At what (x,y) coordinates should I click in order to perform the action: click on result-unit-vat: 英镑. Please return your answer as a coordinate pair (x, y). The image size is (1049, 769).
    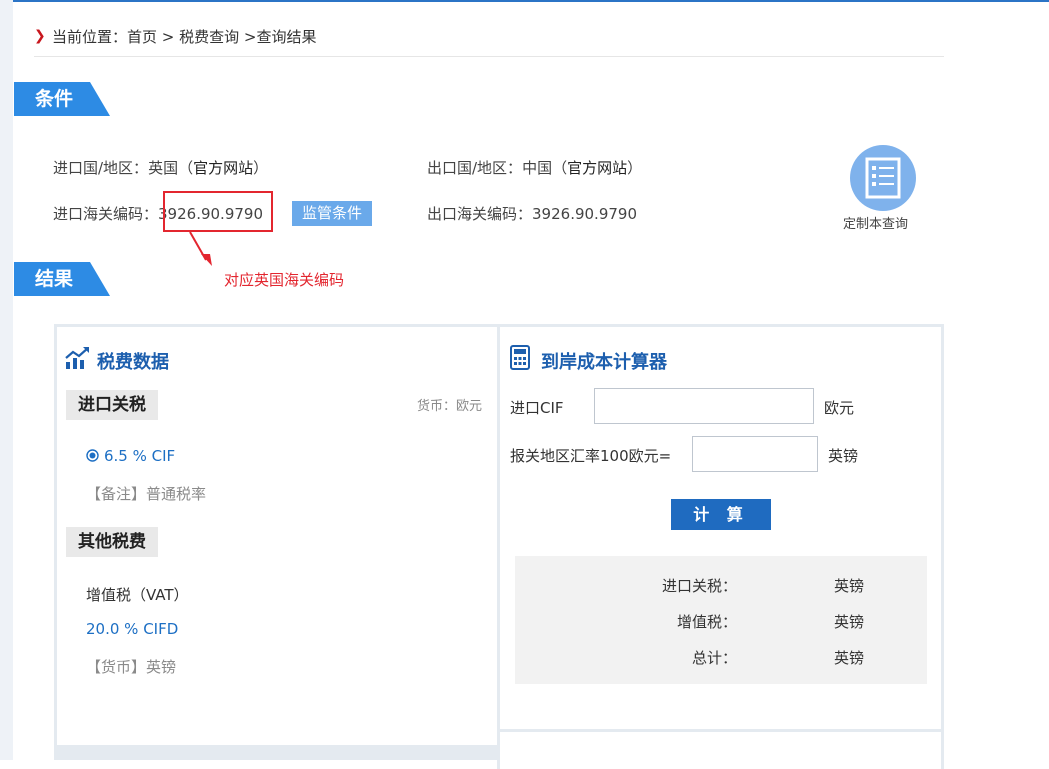
    Looking at the image, I should click on (849, 622).